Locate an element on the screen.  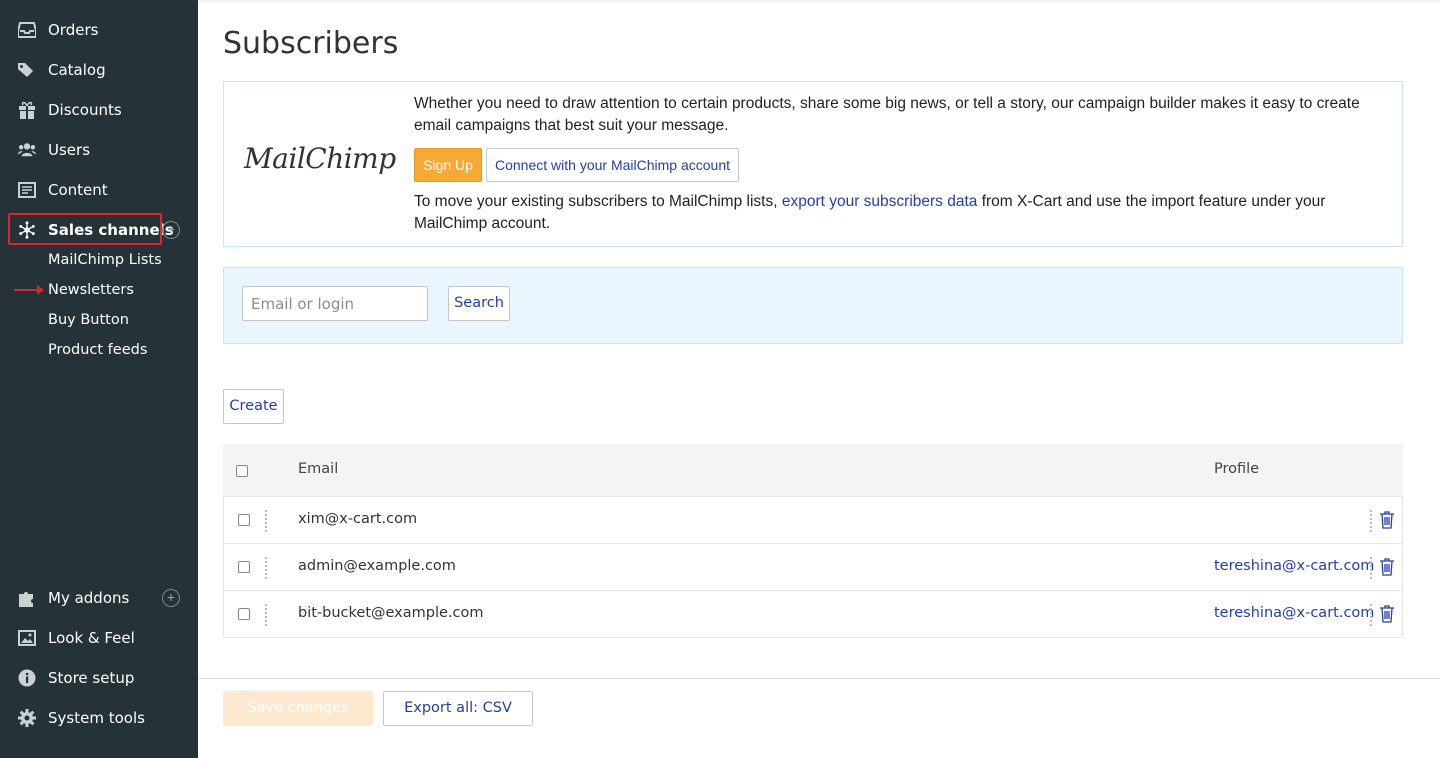
sidebar-item-label: Store setup is located at coordinates (91, 678).